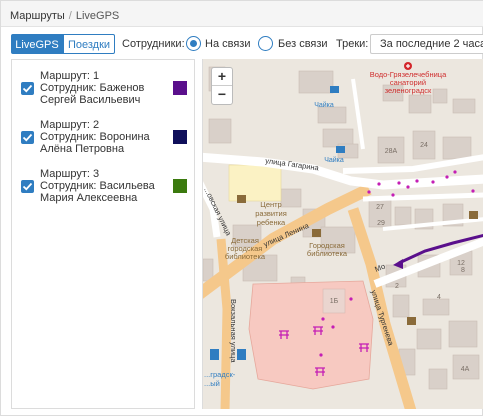 This screenshot has height=416, width=483. I want to click on tracks-period-select: За последние 2 часа, so click(426, 44).